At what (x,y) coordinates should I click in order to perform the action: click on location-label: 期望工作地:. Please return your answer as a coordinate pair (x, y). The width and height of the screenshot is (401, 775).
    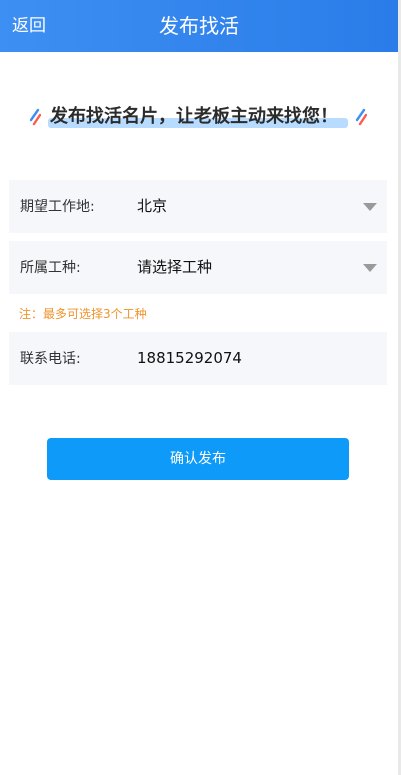
    Looking at the image, I should click on (57, 207).